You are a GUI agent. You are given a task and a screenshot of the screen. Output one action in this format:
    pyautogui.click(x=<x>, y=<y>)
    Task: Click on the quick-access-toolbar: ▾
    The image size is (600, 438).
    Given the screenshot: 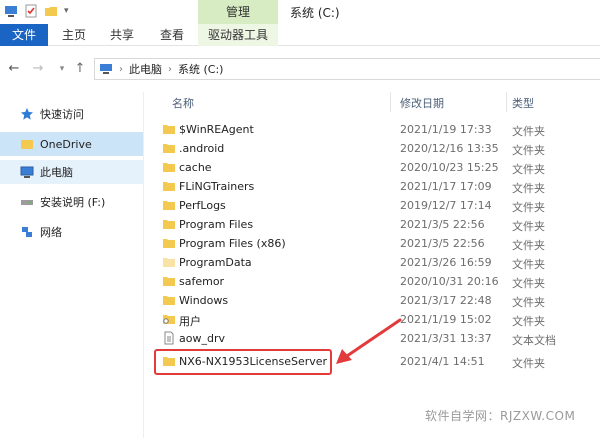 What is the action you would take?
    pyautogui.click(x=36, y=11)
    